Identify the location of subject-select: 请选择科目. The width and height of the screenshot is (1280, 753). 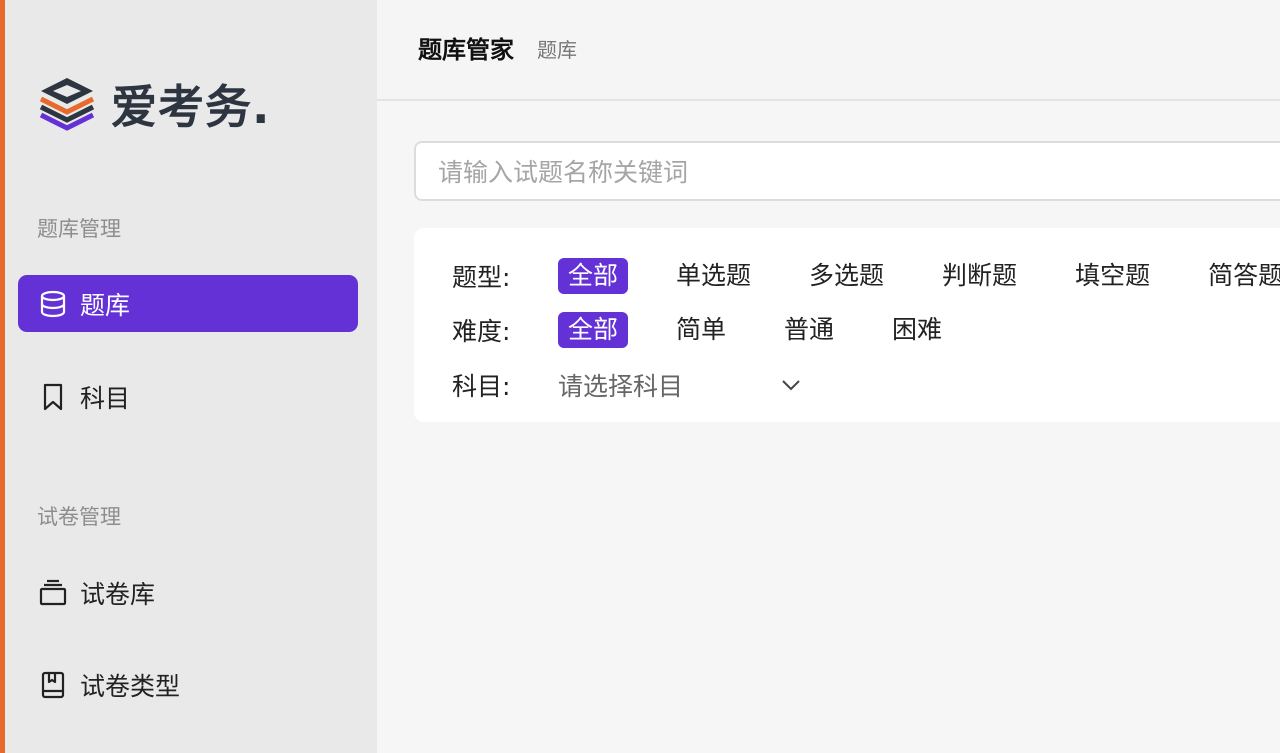
(680, 385).